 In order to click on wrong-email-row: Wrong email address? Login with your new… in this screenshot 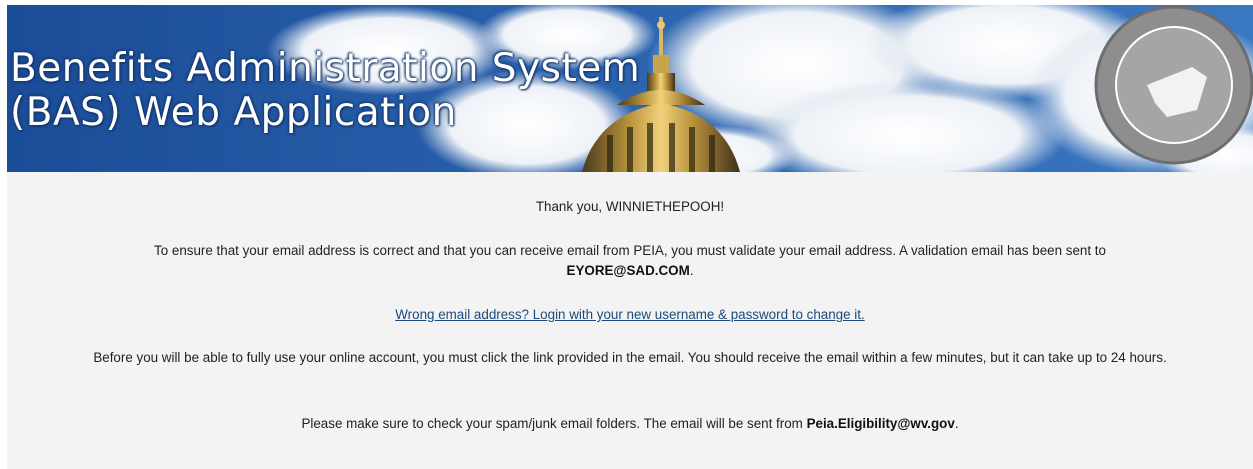, I will do `click(630, 315)`.